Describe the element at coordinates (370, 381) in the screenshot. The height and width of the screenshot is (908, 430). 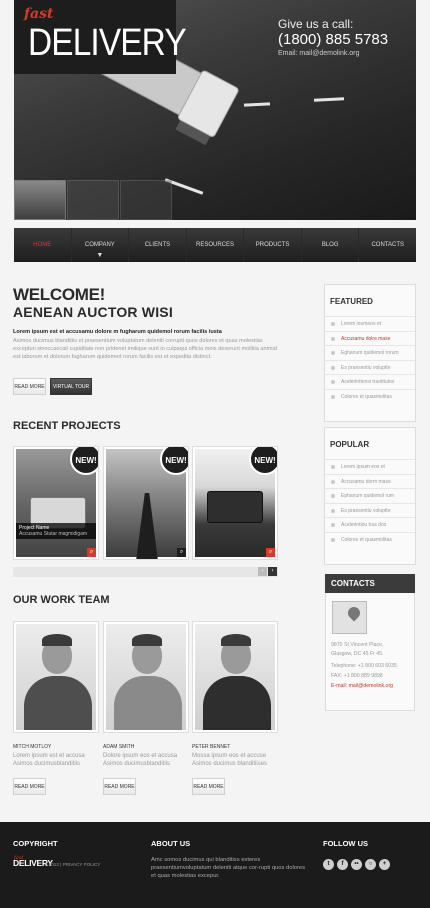
I see `featured-item: Acelerinttensi traotitutos` at that location.